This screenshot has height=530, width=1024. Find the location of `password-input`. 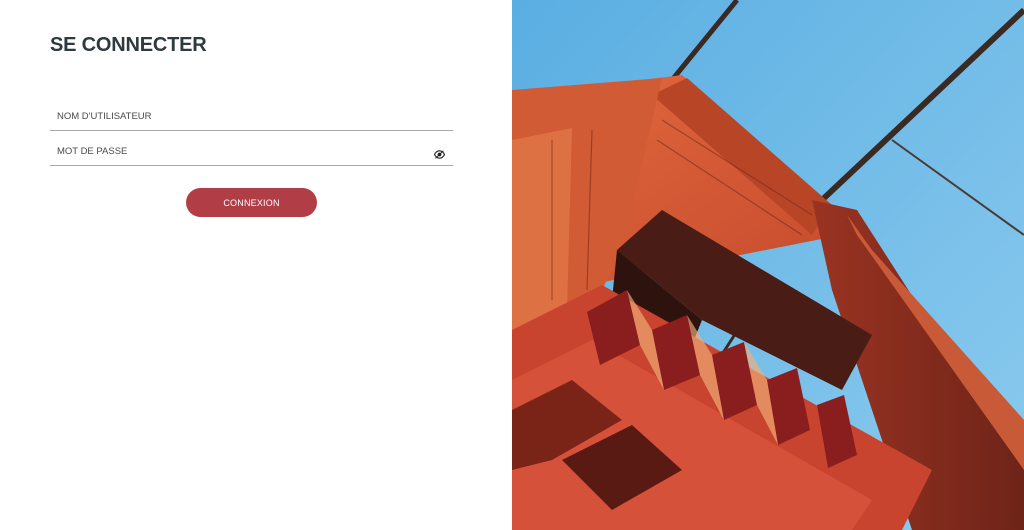

password-input is located at coordinates (238, 151).